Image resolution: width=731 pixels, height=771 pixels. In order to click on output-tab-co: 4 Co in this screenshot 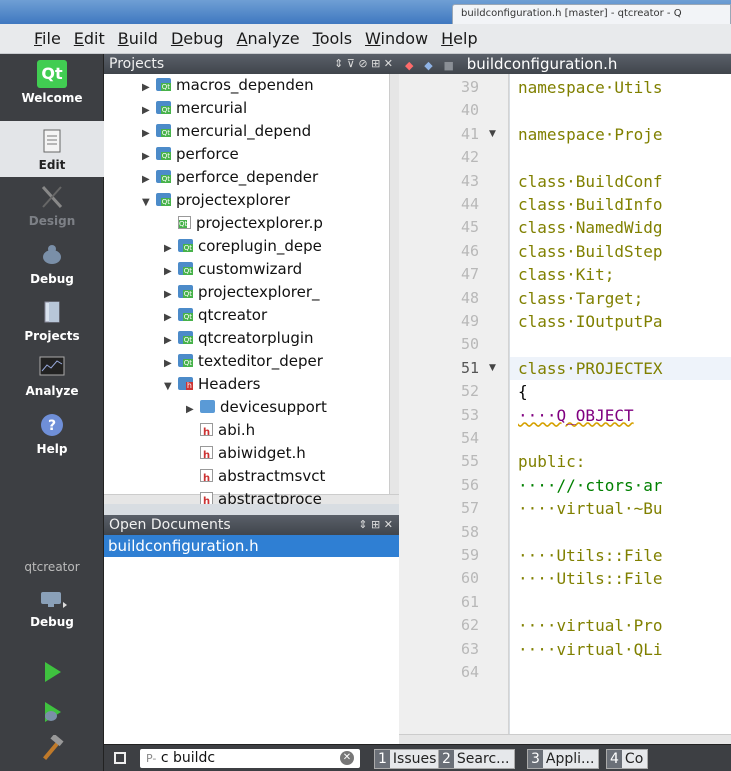, I will do `click(627, 759)`.